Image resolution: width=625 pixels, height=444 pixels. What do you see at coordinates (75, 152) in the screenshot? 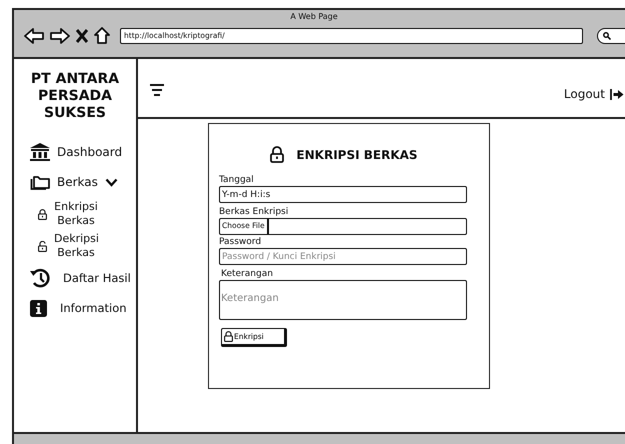
I see `sidebar-item: Dashboard` at bounding box center [75, 152].